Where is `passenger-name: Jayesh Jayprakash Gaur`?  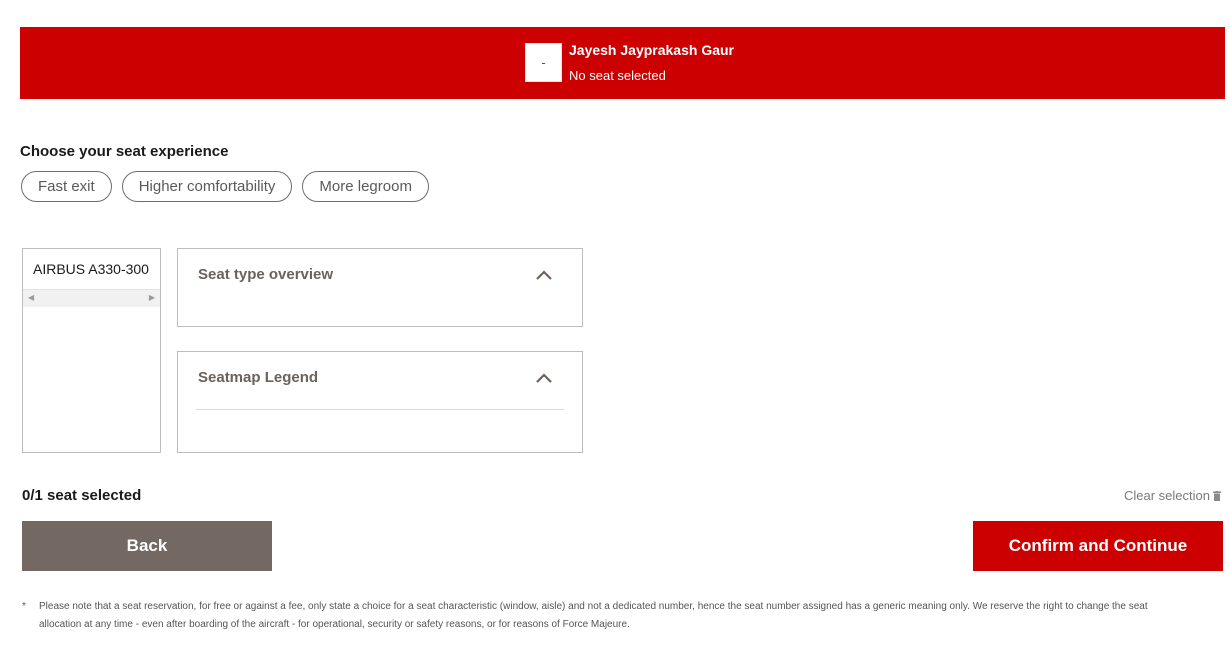 passenger-name: Jayesh Jayprakash Gaur is located at coordinates (651, 50).